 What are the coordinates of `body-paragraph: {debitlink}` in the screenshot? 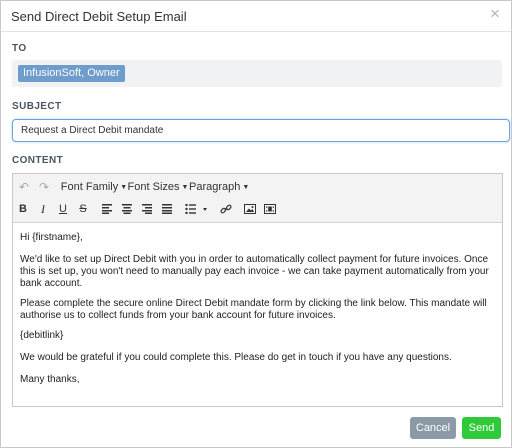 It's located at (42, 335).